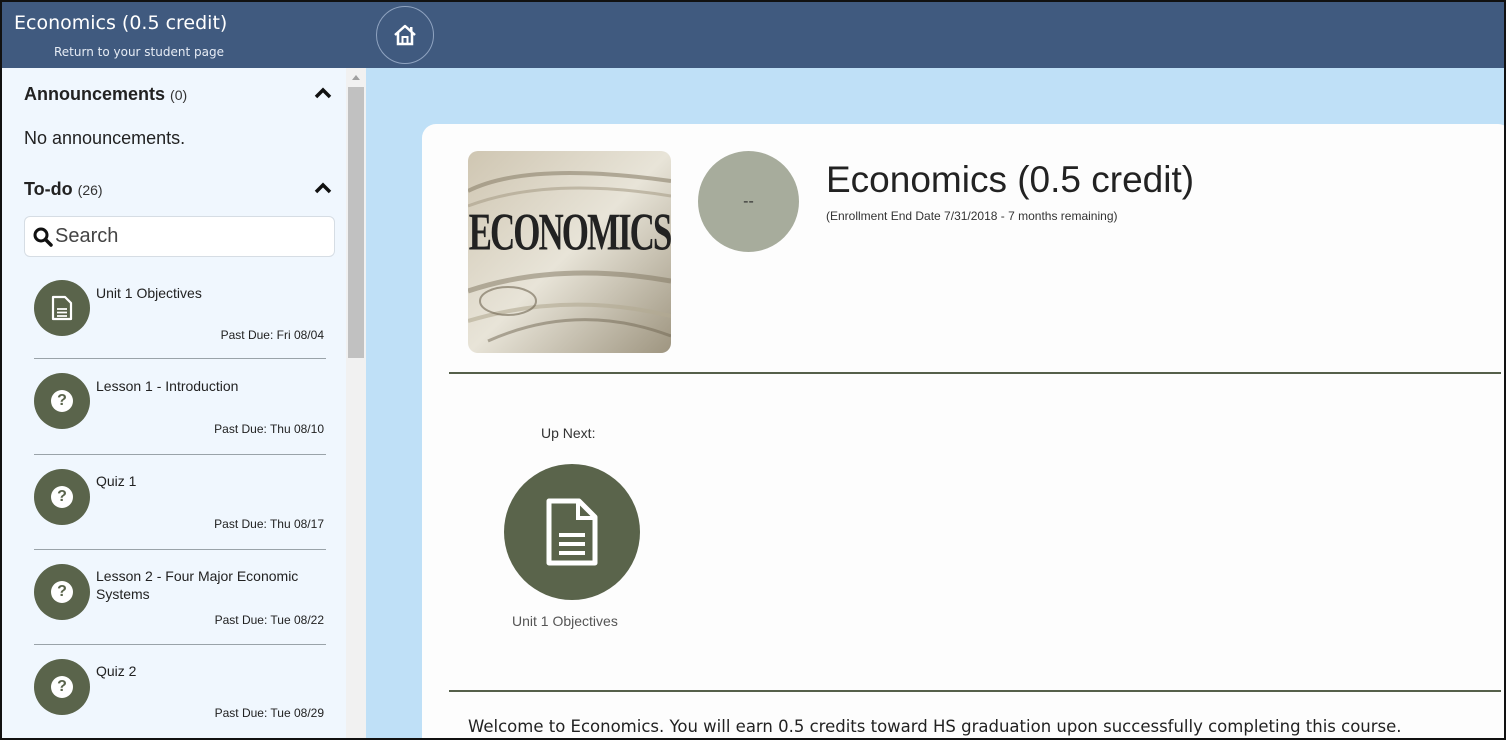 This screenshot has width=1506, height=740. Describe the element at coordinates (569, 232) in the screenshot. I see `course-image-text: ECONOMICS` at that location.